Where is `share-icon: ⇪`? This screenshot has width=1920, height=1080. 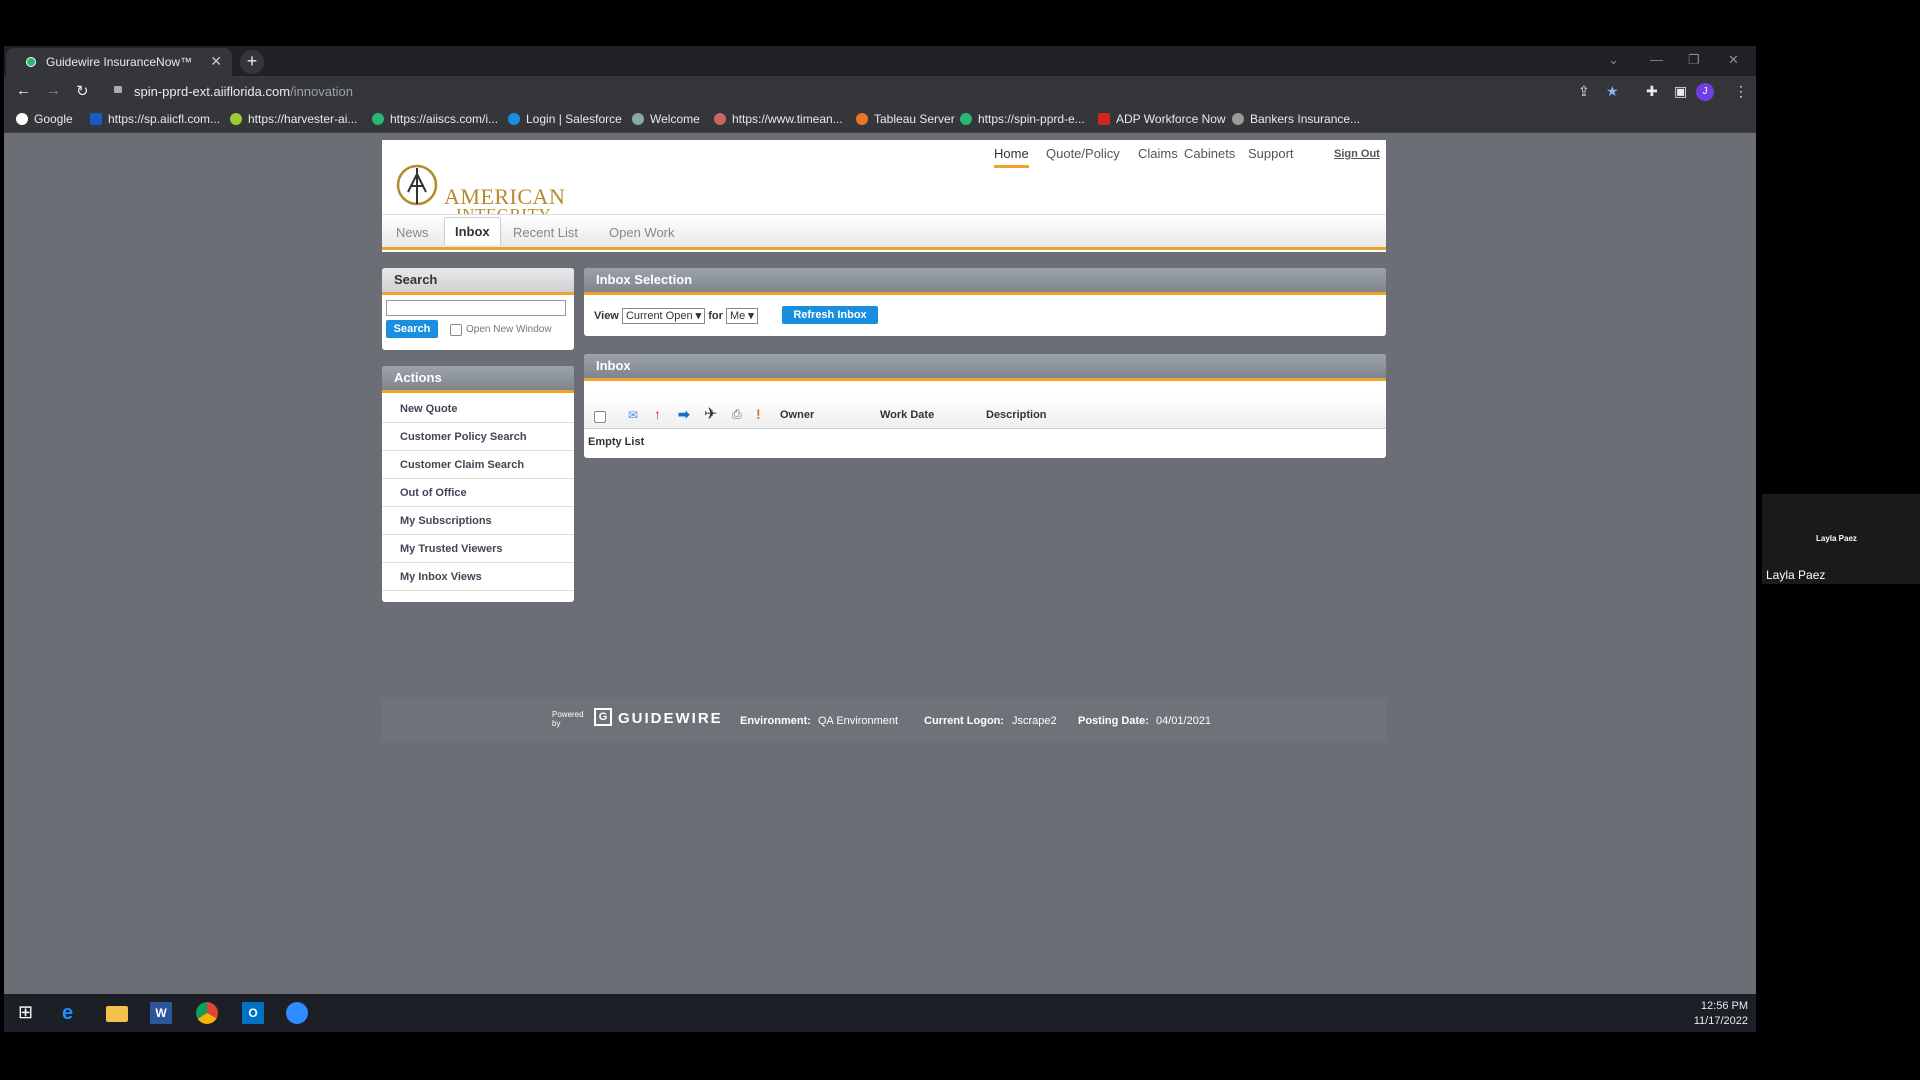
share-icon: ⇪ is located at coordinates (1584, 91).